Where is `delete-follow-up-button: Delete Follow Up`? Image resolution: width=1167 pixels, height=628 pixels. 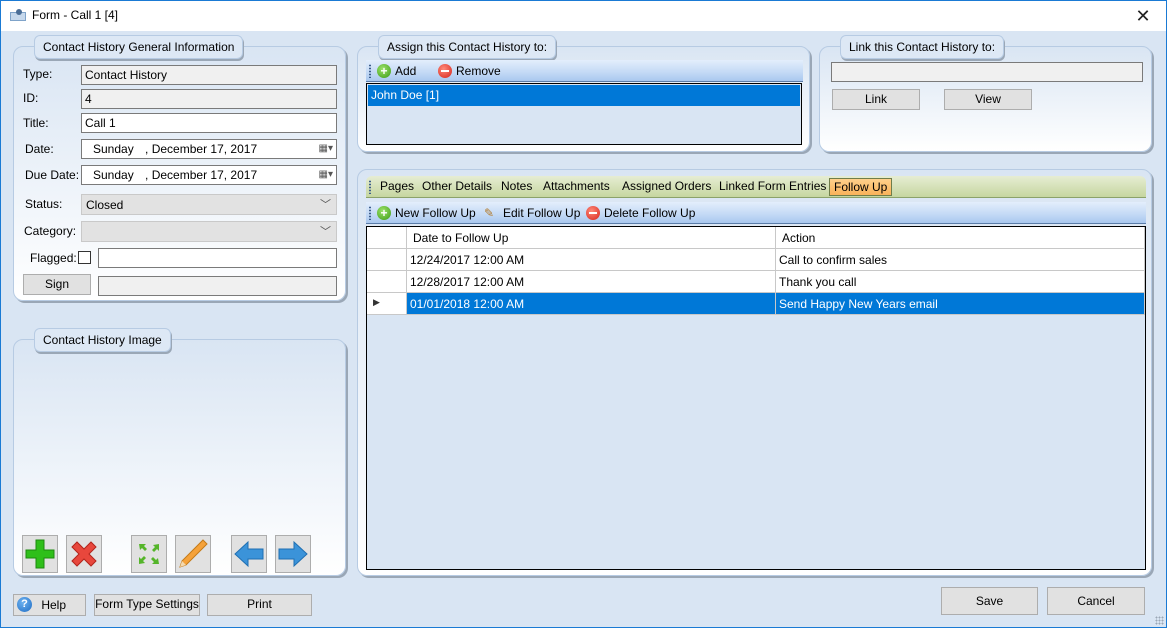 delete-follow-up-button: Delete Follow Up is located at coordinates (640, 213).